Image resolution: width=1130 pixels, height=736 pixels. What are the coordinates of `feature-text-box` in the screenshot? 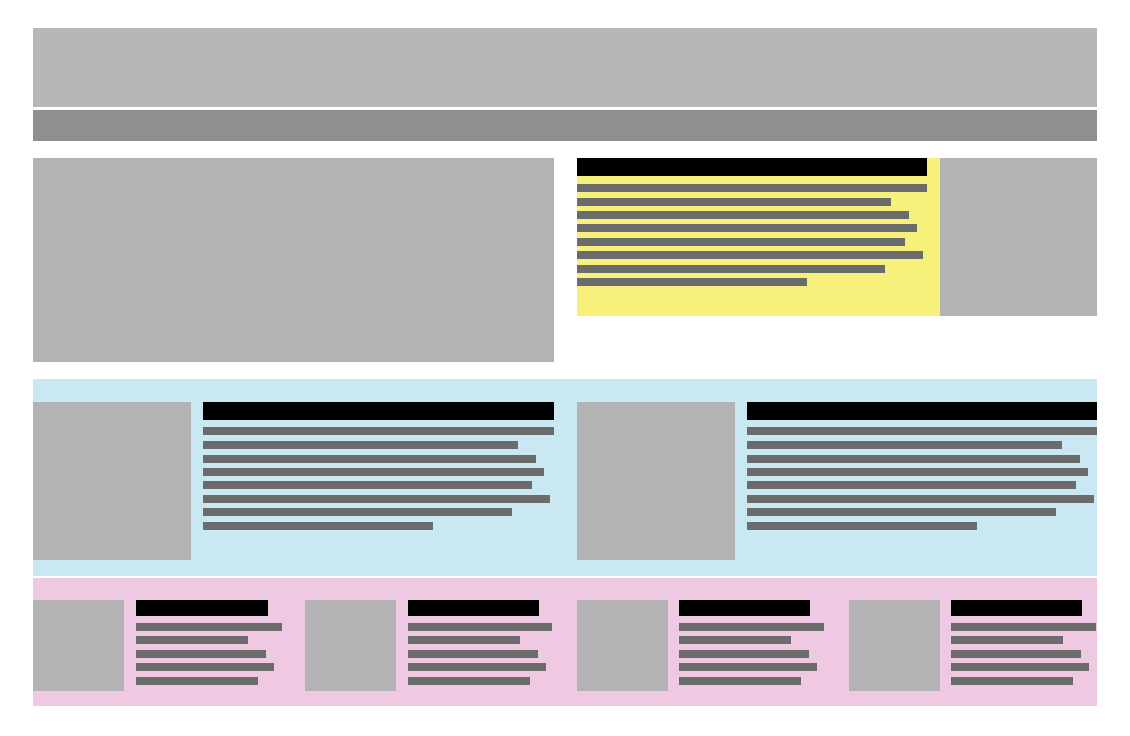 It's located at (758, 237).